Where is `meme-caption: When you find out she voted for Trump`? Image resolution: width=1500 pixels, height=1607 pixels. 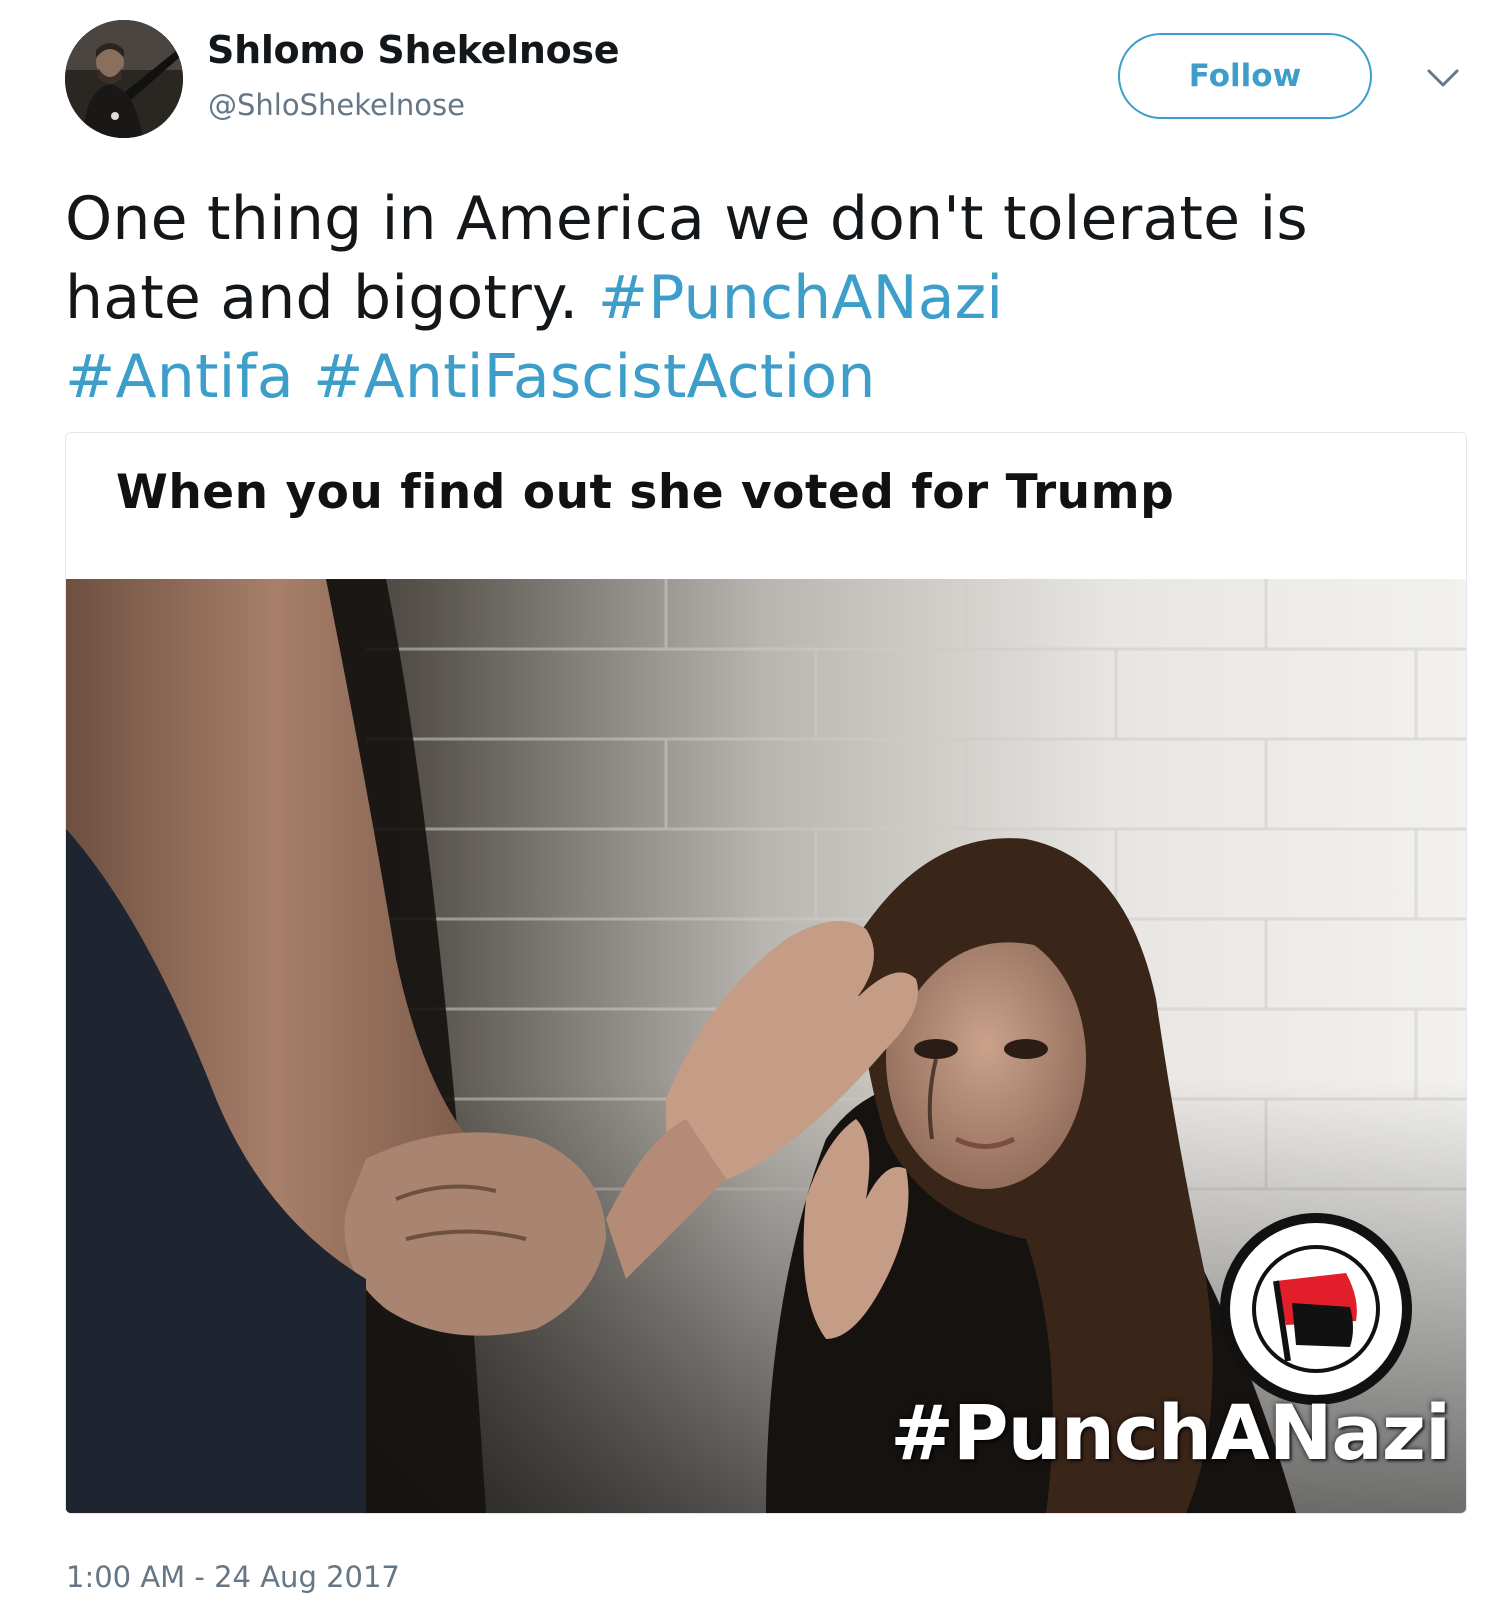 meme-caption: When you find out she voted for Trump is located at coordinates (645, 492).